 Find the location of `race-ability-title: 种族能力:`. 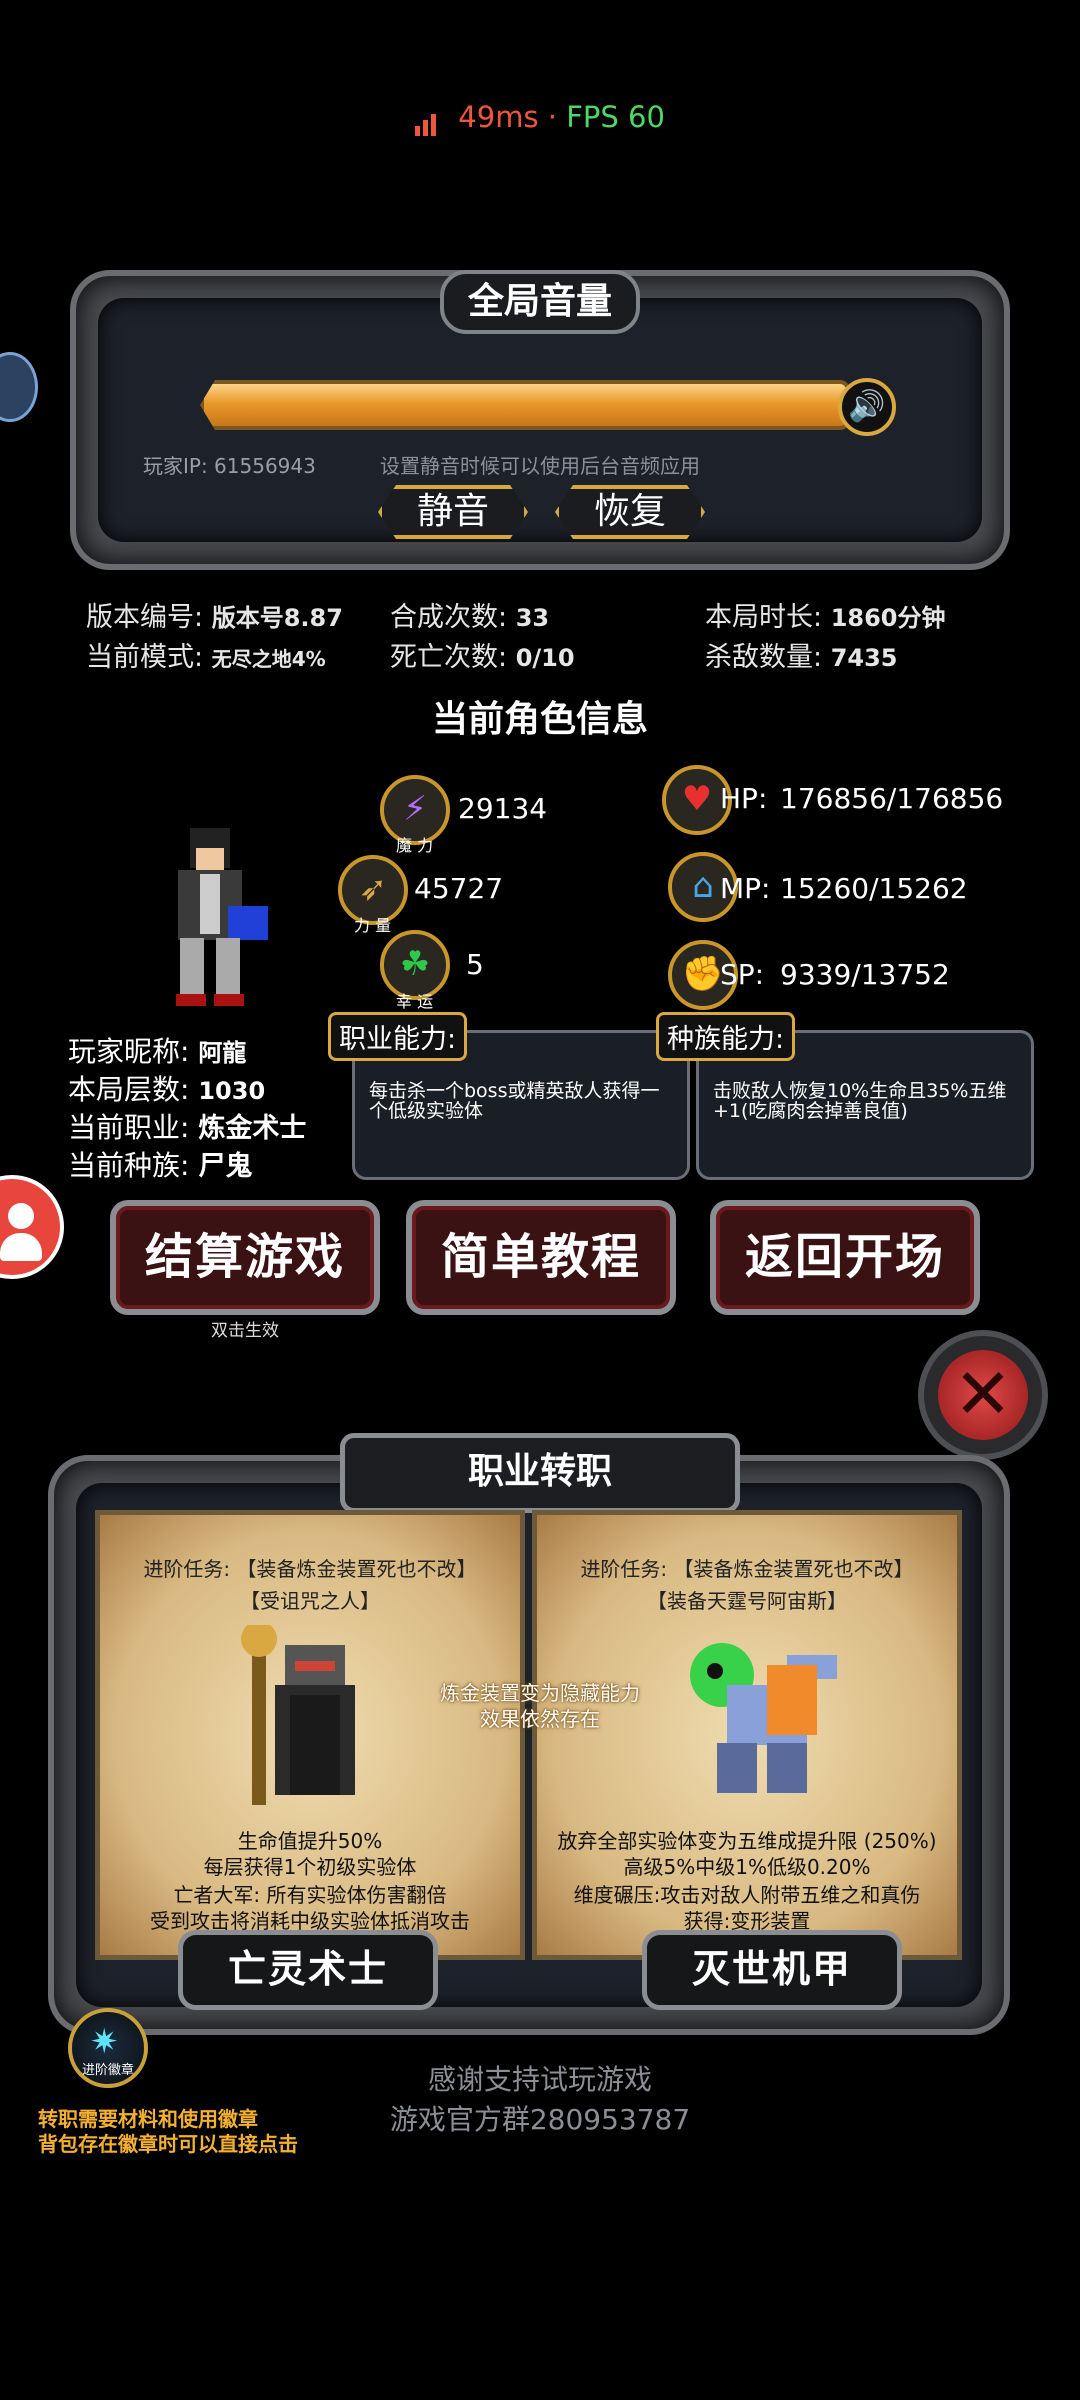

race-ability-title: 种族能力: is located at coordinates (726, 1036).